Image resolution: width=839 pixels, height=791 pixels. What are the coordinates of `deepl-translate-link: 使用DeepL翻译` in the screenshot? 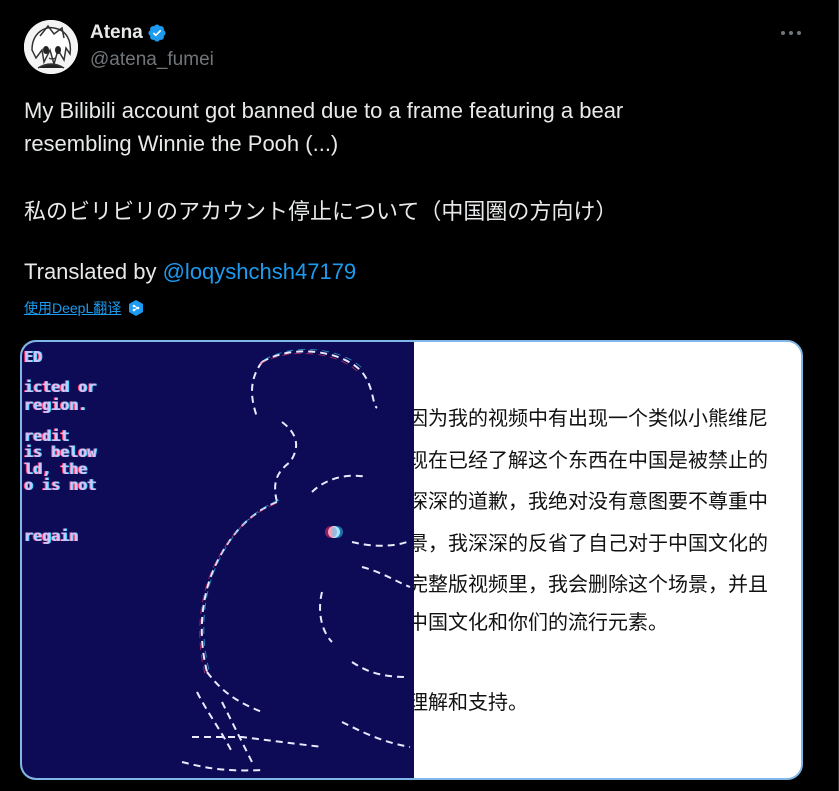 It's located at (84, 308).